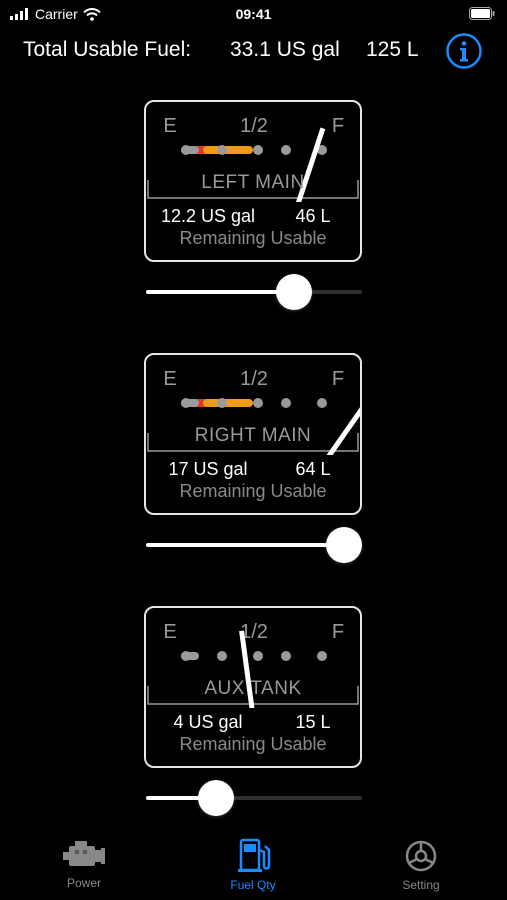  Describe the element at coordinates (421, 885) in the screenshot. I see `tab-label: Setting` at that location.